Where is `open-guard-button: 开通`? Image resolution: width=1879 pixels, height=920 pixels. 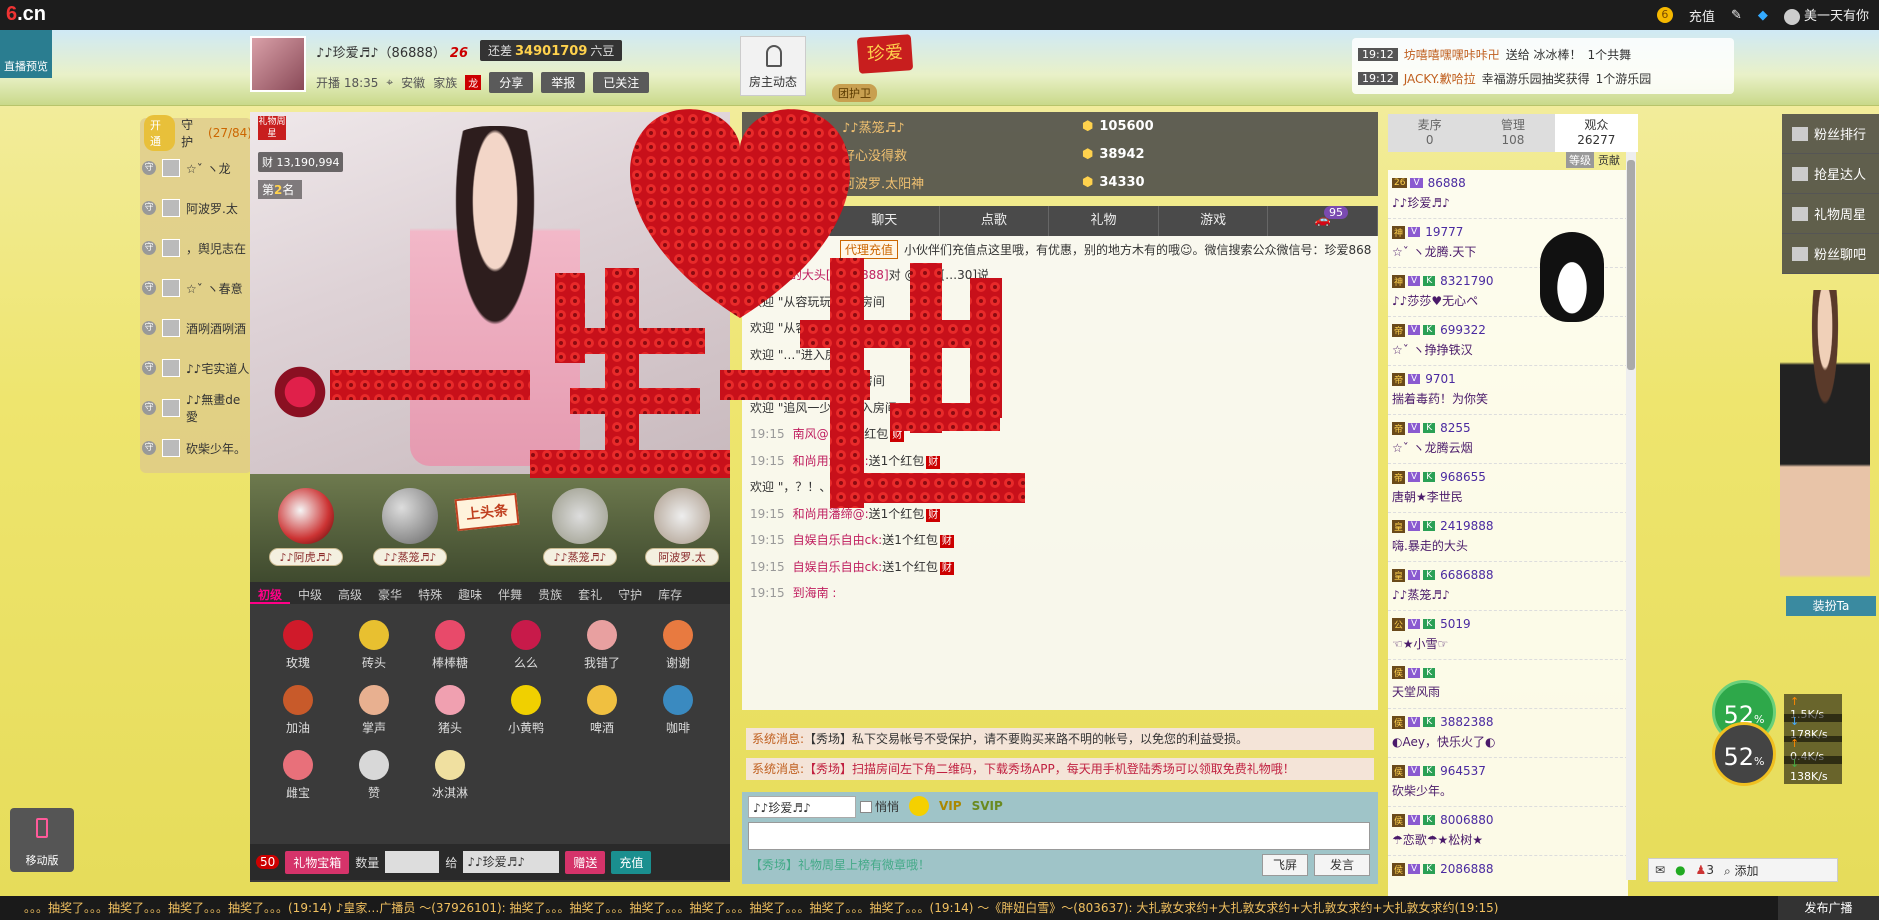 open-guard-button: 开通 is located at coordinates (160, 133).